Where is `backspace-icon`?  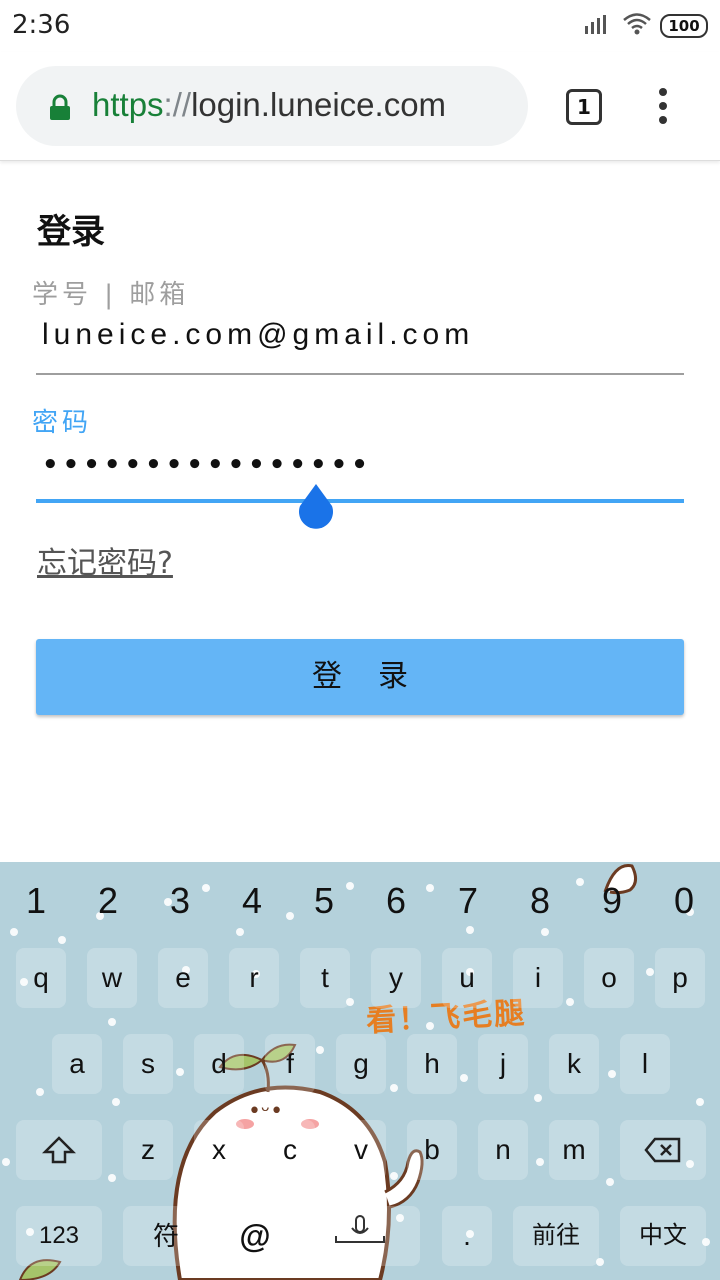
backspace-icon is located at coordinates (662, 1150).